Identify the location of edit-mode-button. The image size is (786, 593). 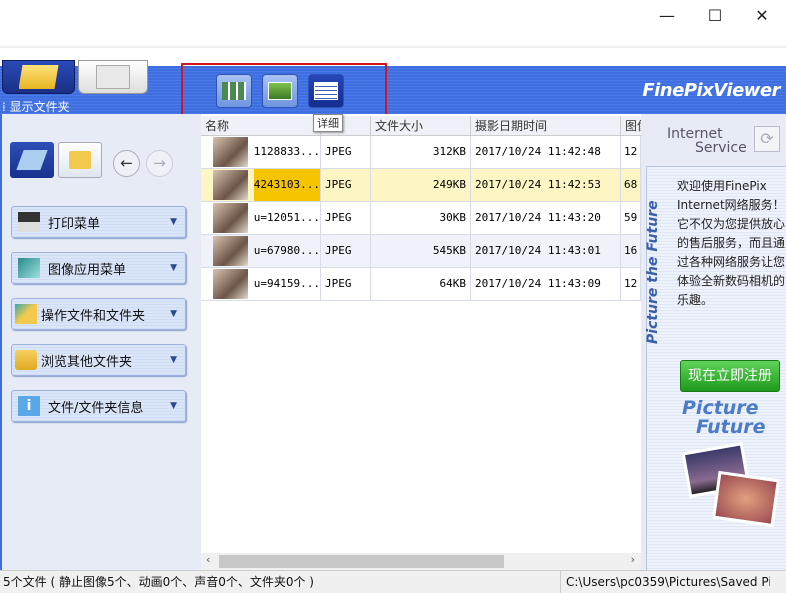
(32, 160).